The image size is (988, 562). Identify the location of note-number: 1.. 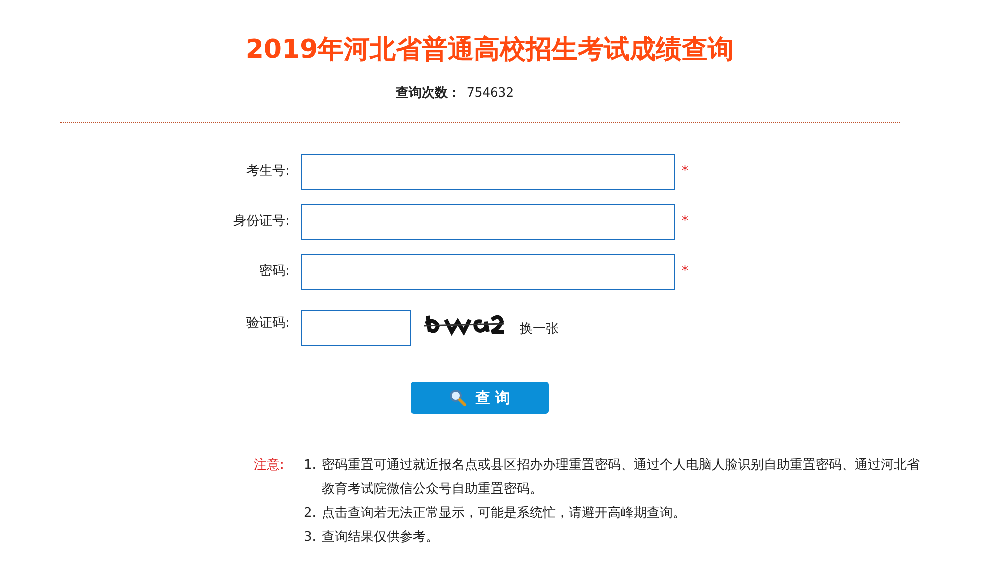
(311, 466).